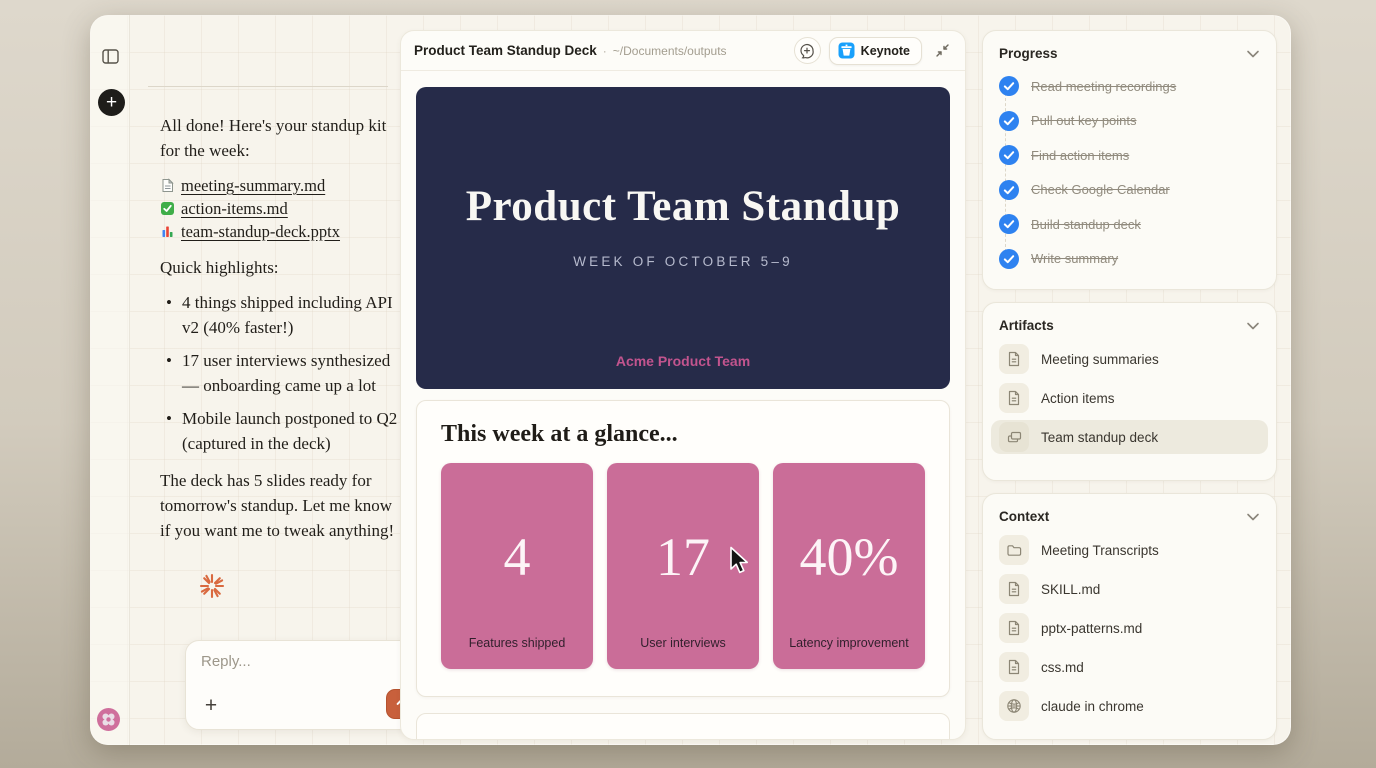 Image resolution: width=1376 pixels, height=768 pixels. What do you see at coordinates (1075, 258) in the screenshot?
I see `progress-item-label: Write summary` at bounding box center [1075, 258].